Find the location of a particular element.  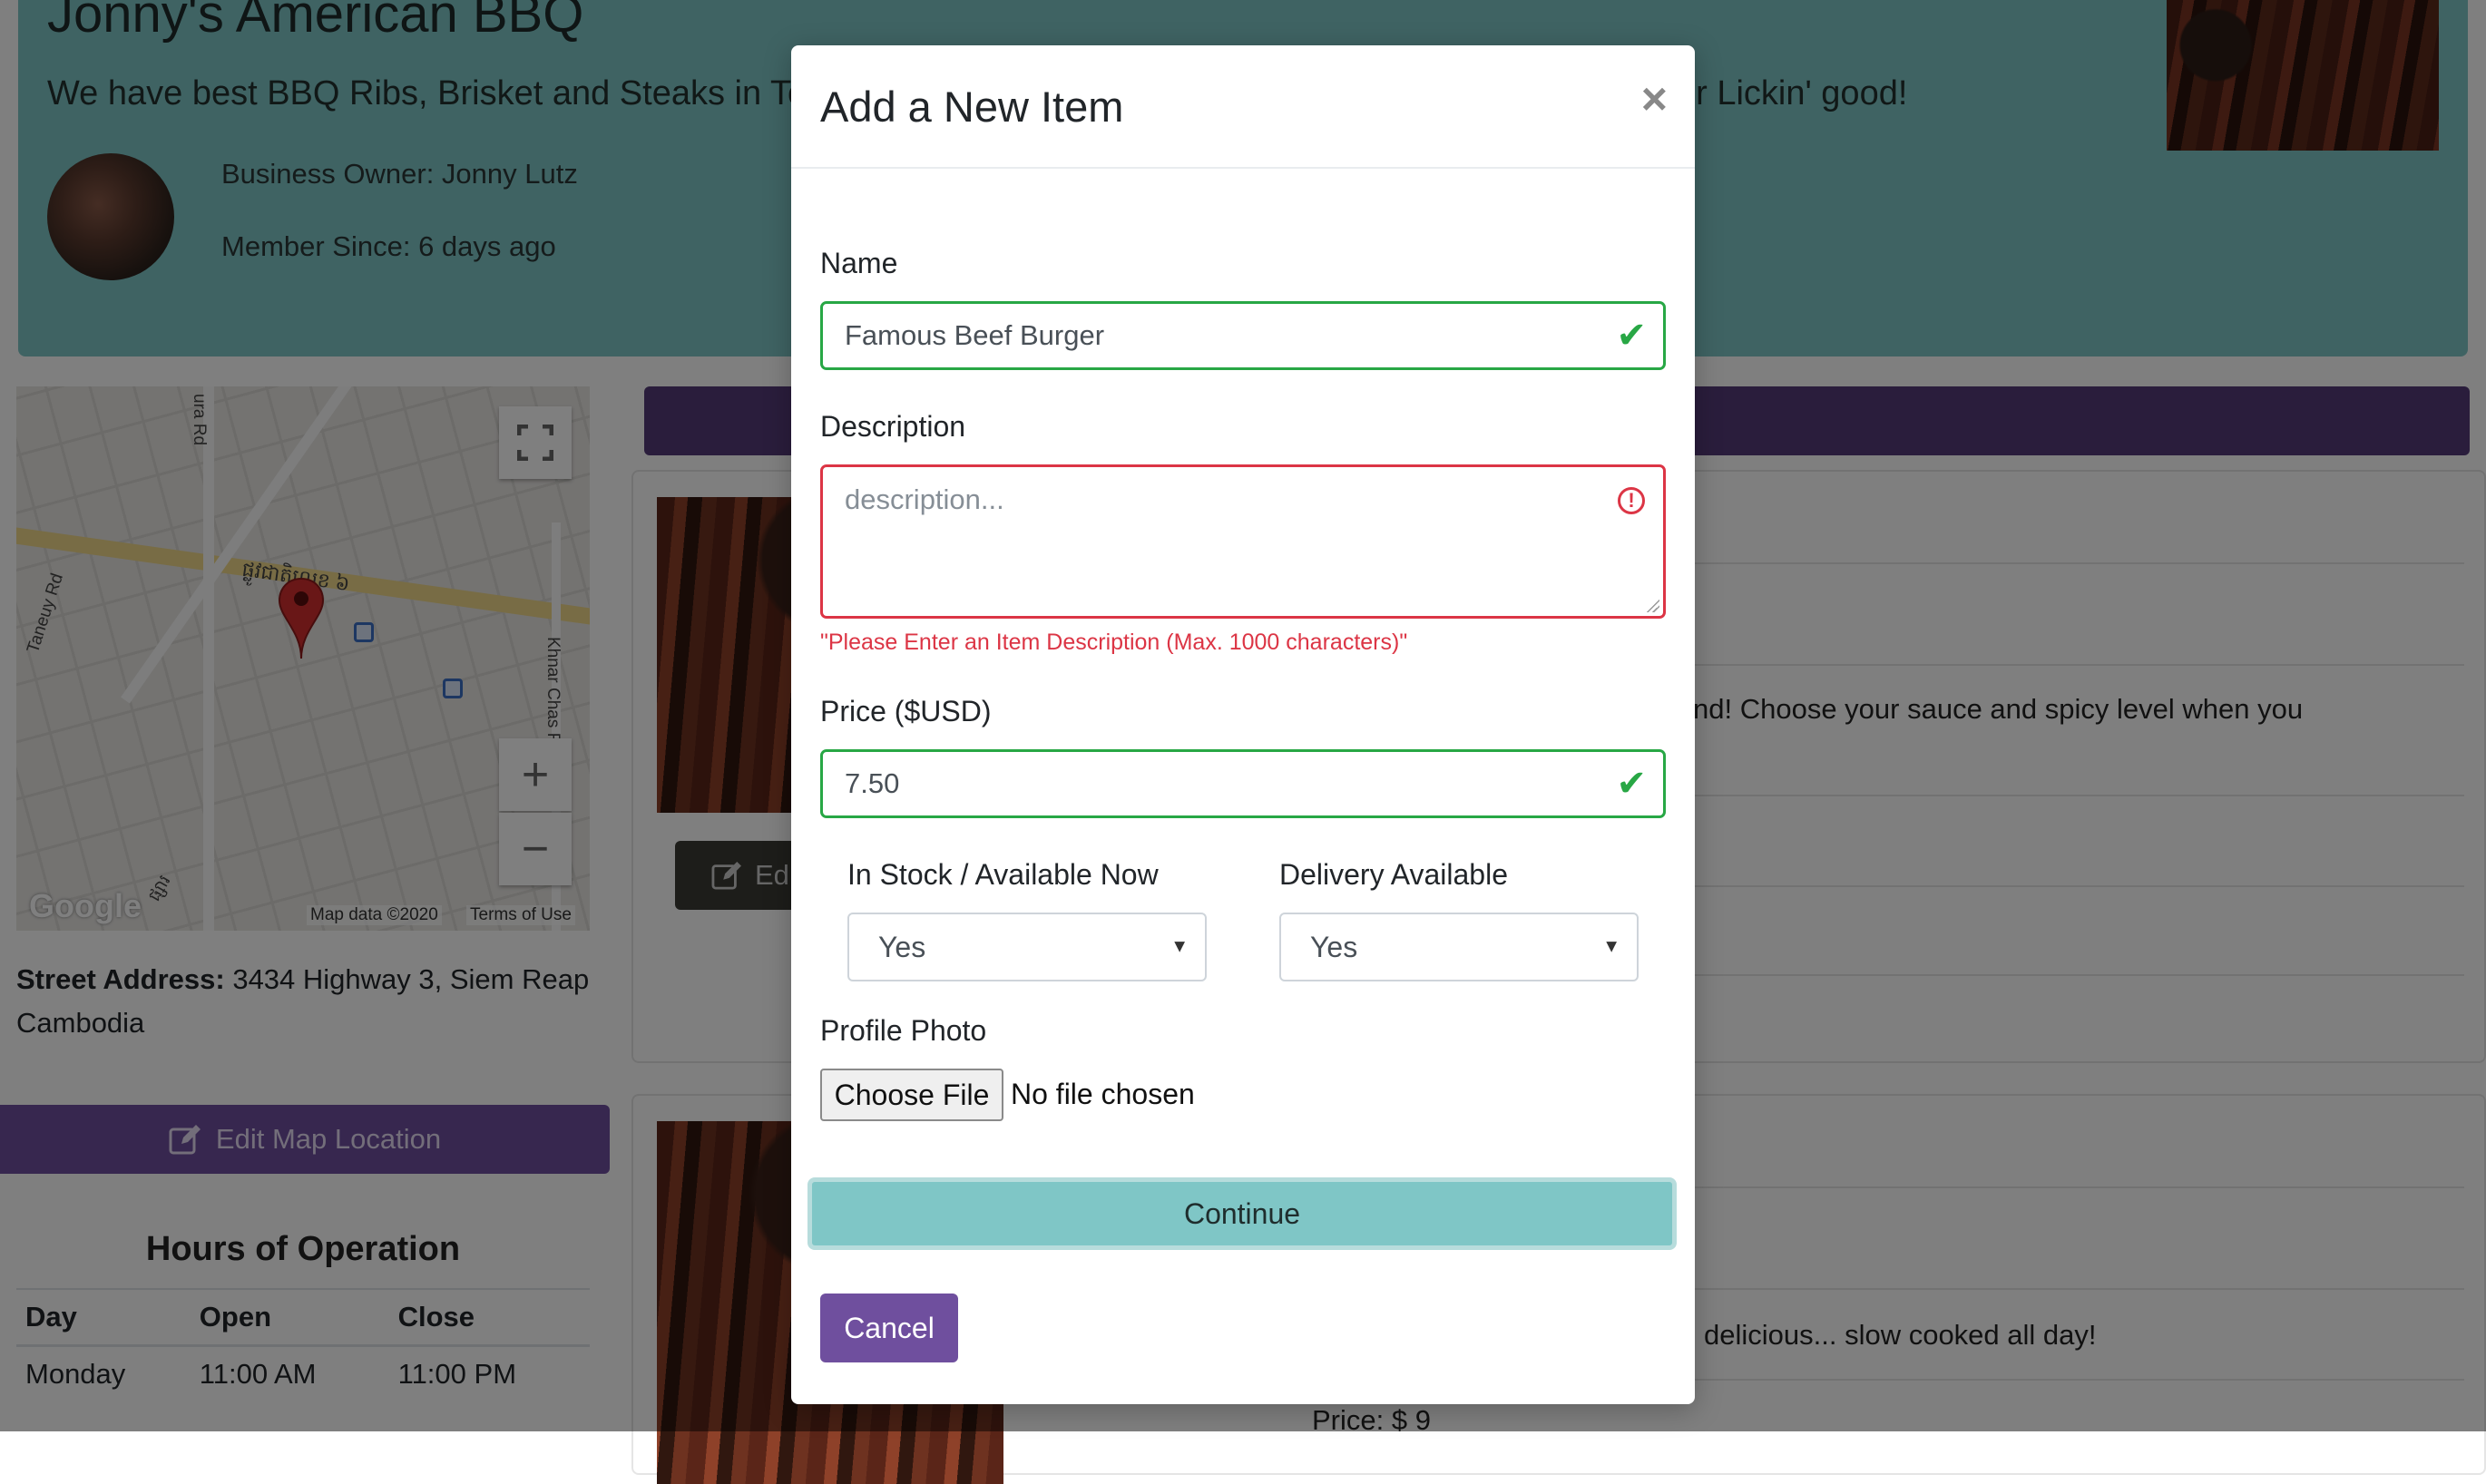

file-status: No file chosen is located at coordinates (1103, 1094).